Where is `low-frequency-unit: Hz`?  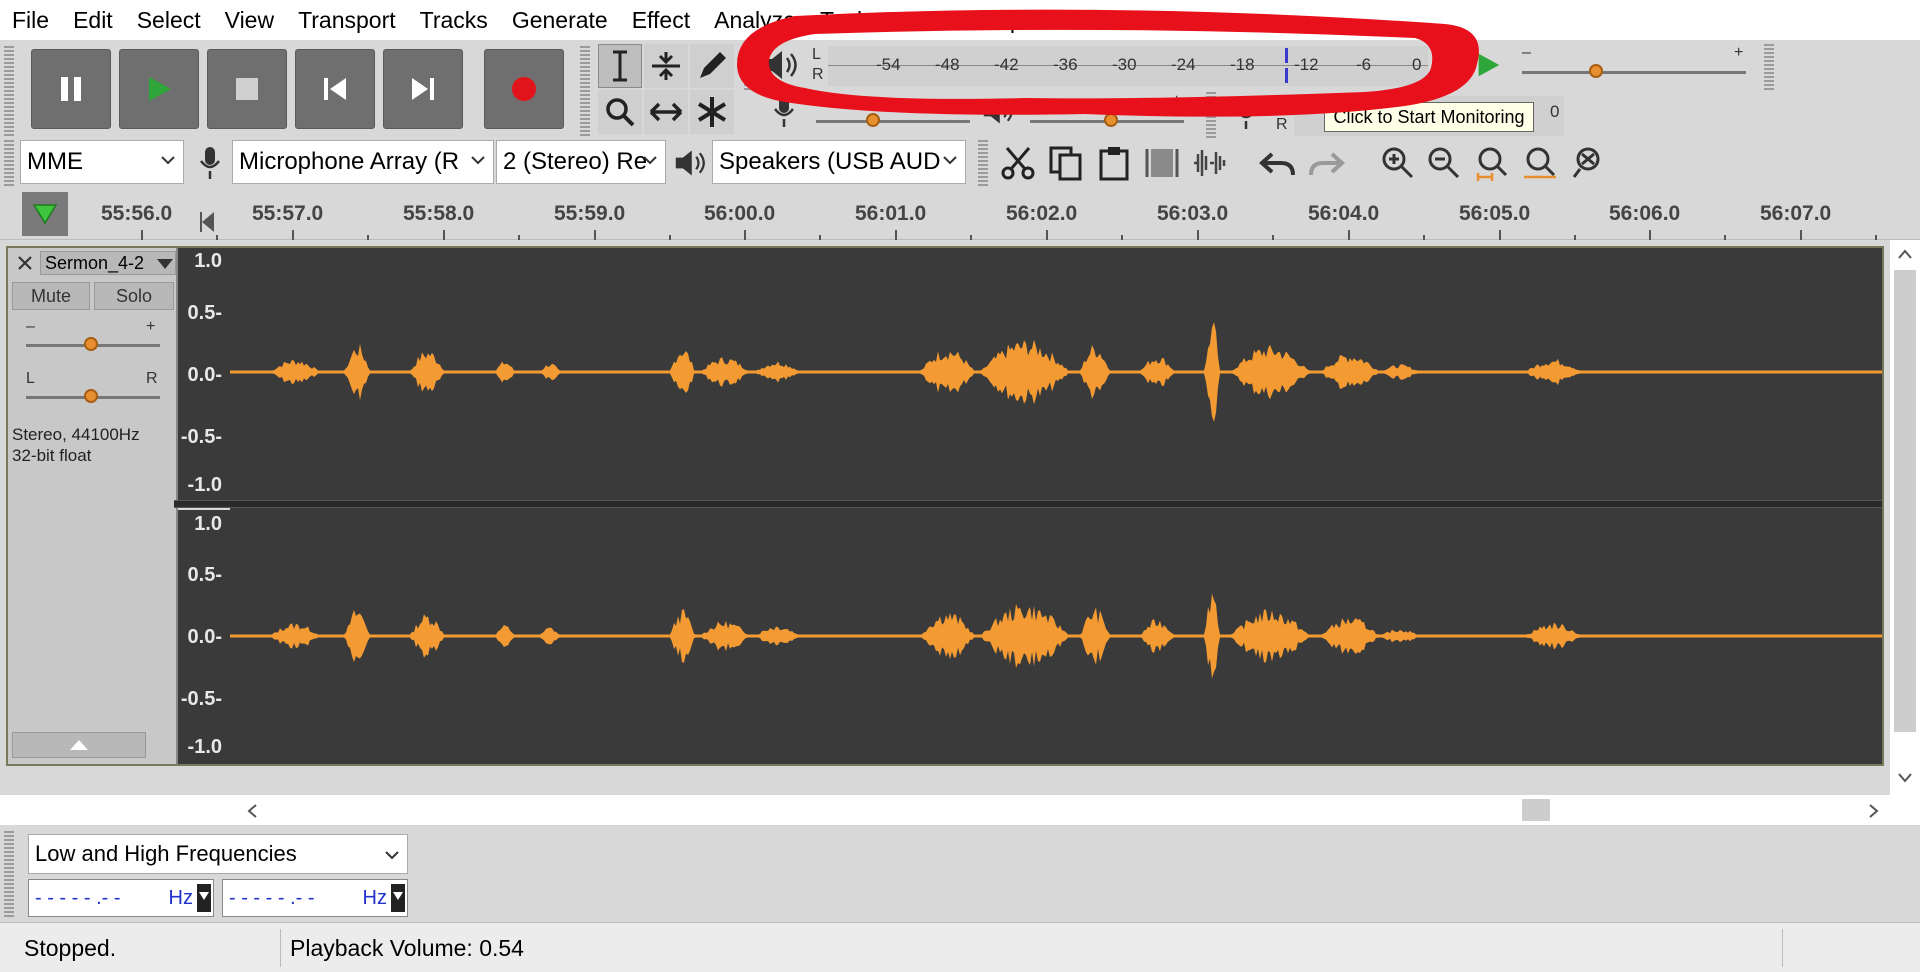
low-frequency-unit: Hz is located at coordinates (180, 897).